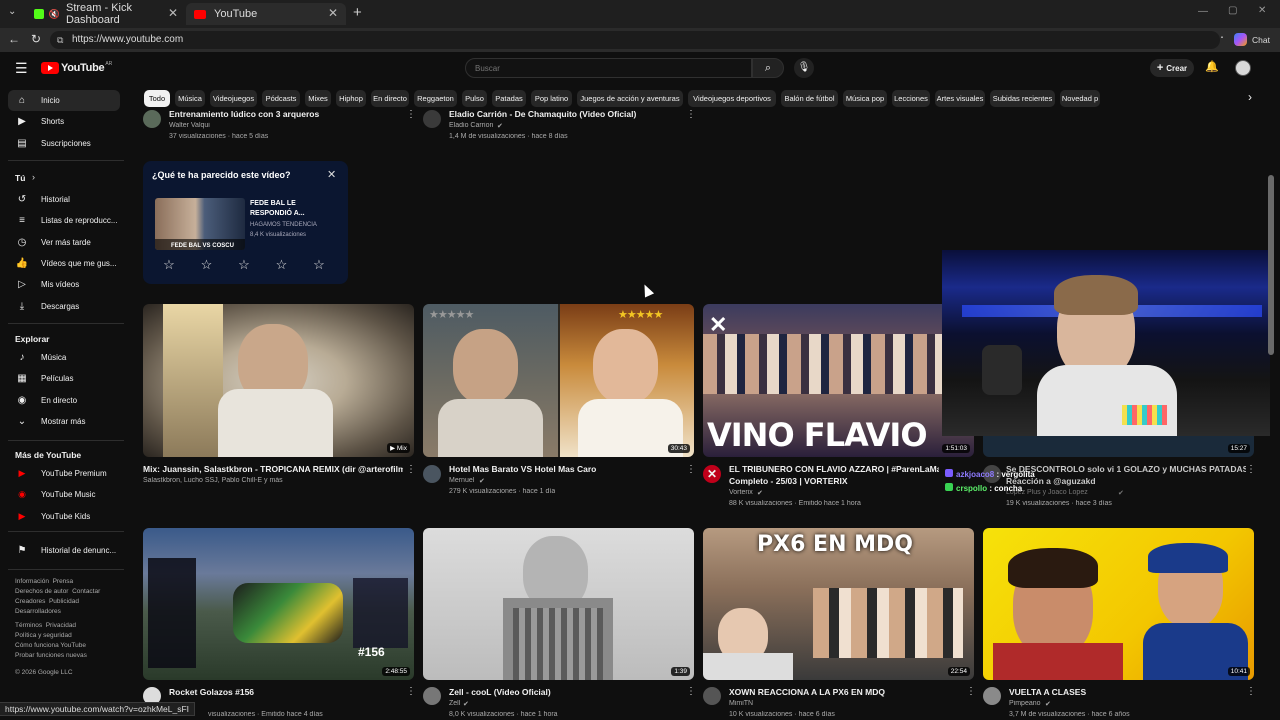 Image resolution: width=1280 pixels, height=720 pixels. What do you see at coordinates (12, 11) in the screenshot?
I see `tab-list-chevron-icon: ⌄` at bounding box center [12, 11].